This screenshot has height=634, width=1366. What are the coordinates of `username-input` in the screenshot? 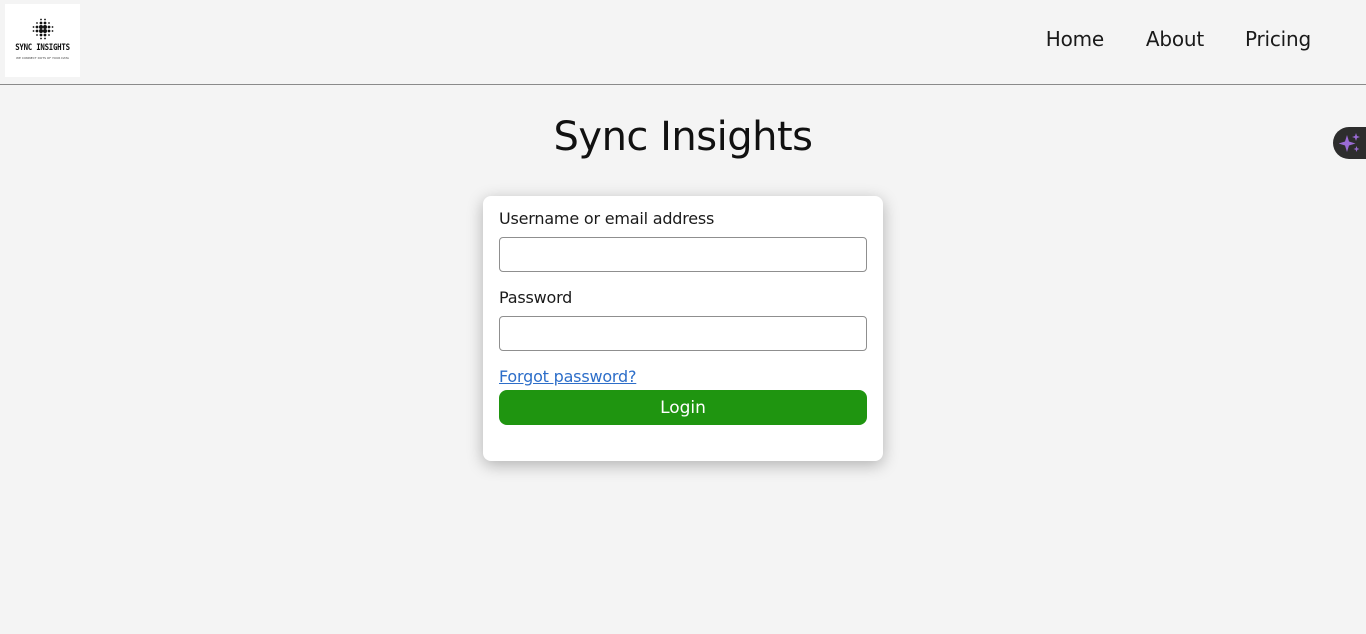 It's located at (683, 254).